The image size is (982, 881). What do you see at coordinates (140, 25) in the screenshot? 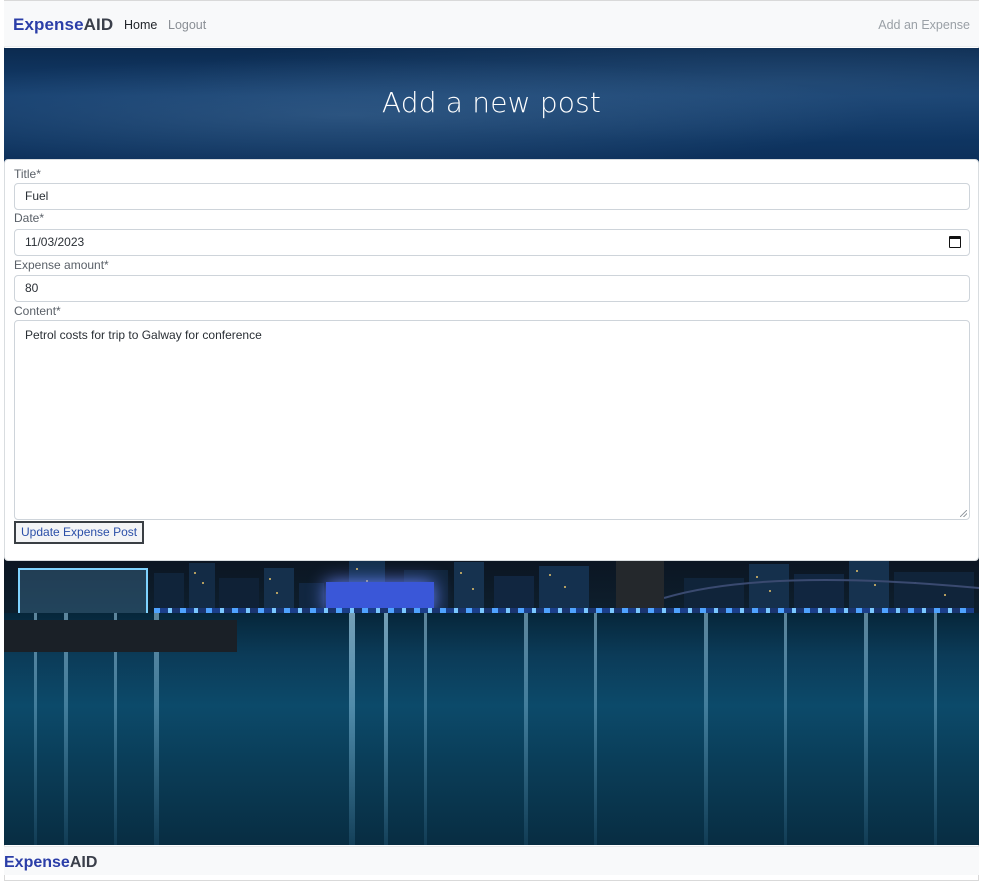
I see `nav-home-link: Home` at bounding box center [140, 25].